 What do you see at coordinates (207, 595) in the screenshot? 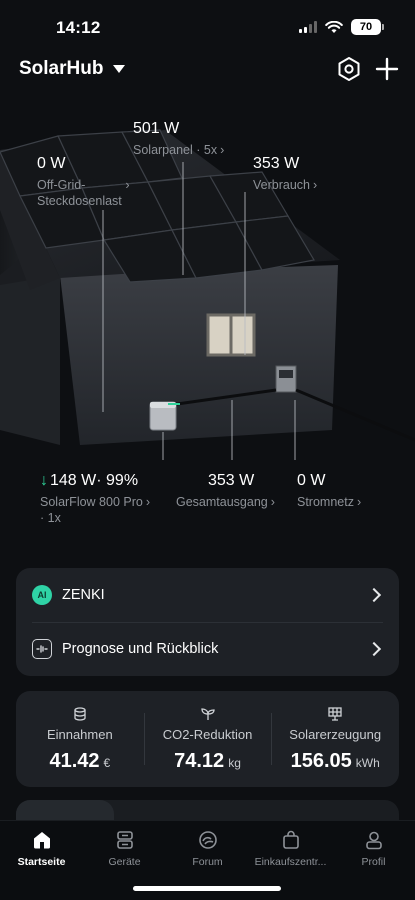
I see `zenki-row: AI ZENKI` at bounding box center [207, 595].